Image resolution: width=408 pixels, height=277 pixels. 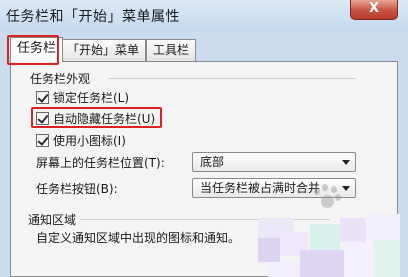 I want to click on position-select: 底部, so click(x=274, y=162).